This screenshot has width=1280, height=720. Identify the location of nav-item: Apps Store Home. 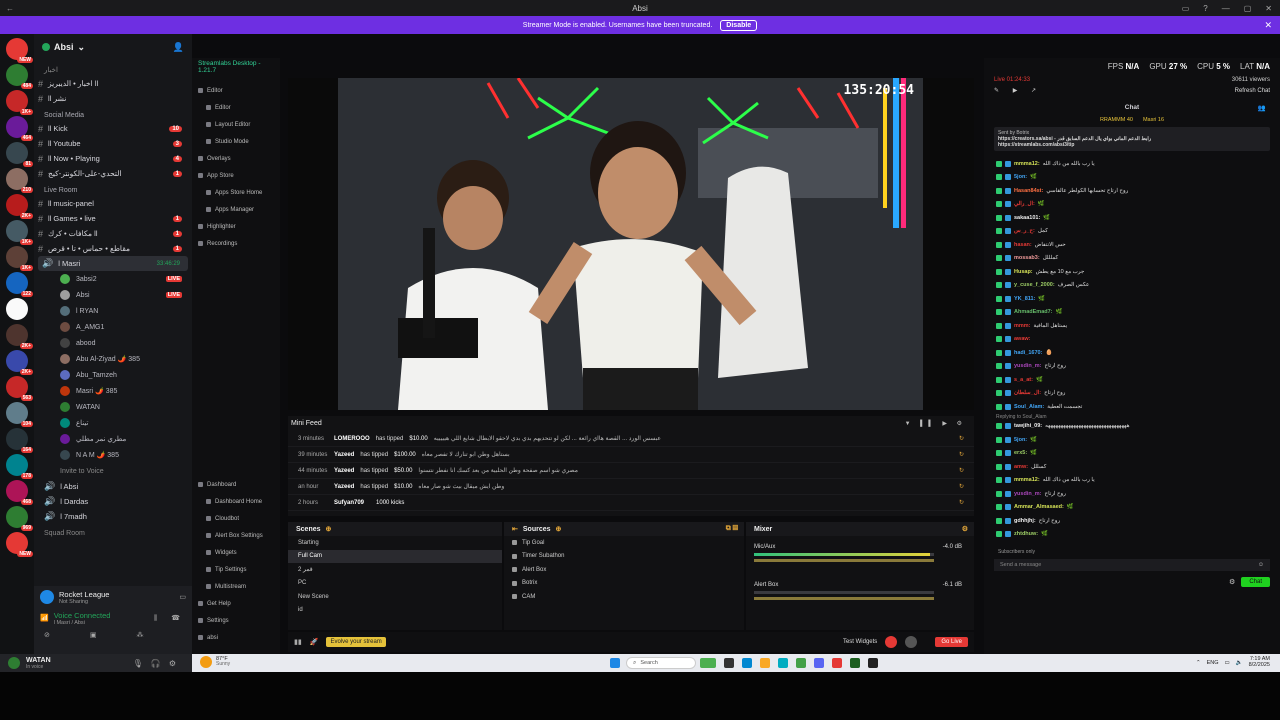
(236, 192).